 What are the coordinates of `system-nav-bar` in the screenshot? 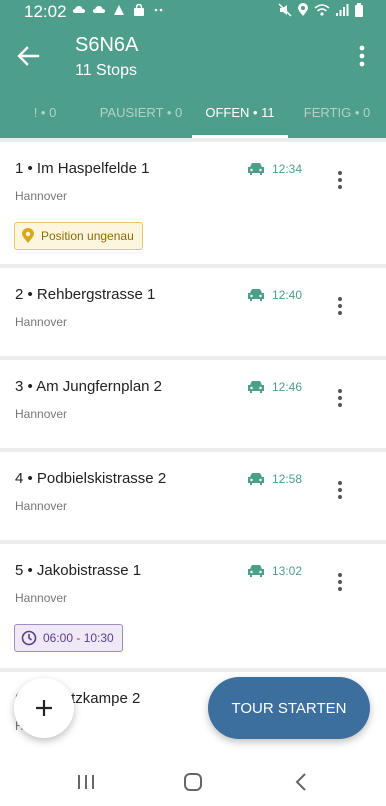 It's located at (193, 782).